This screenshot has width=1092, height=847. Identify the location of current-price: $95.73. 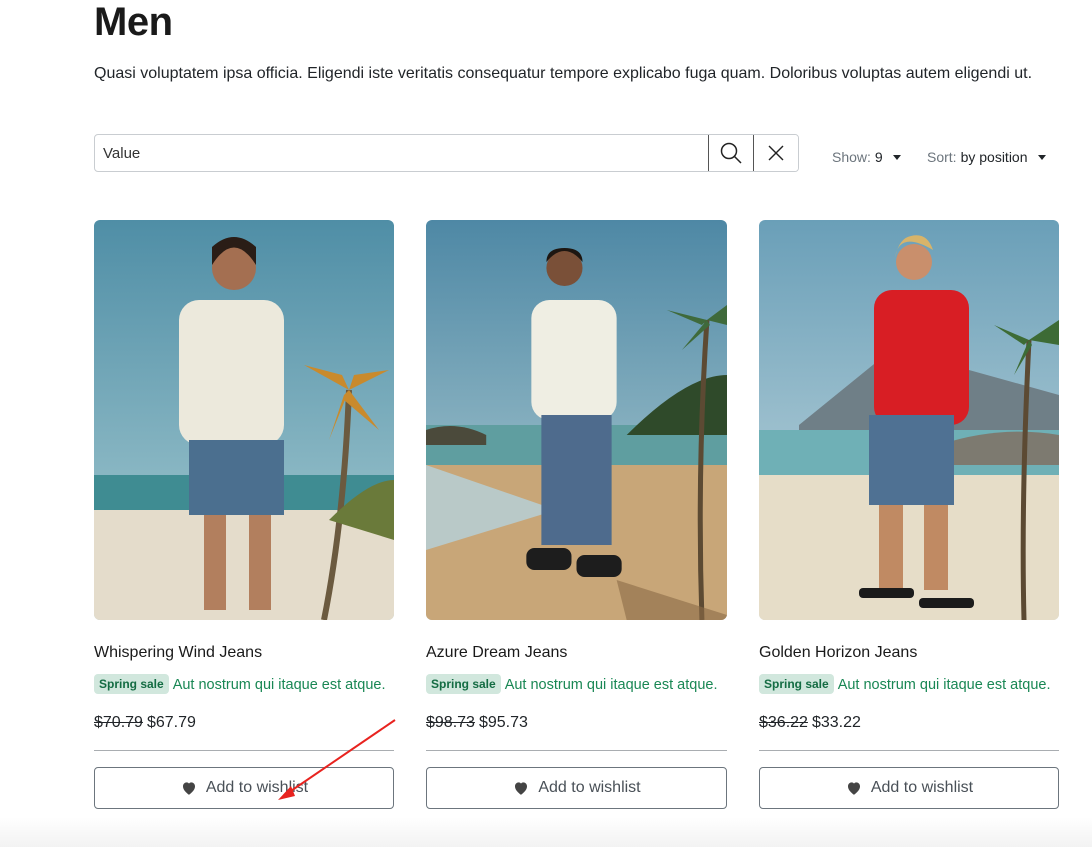
(503, 722).